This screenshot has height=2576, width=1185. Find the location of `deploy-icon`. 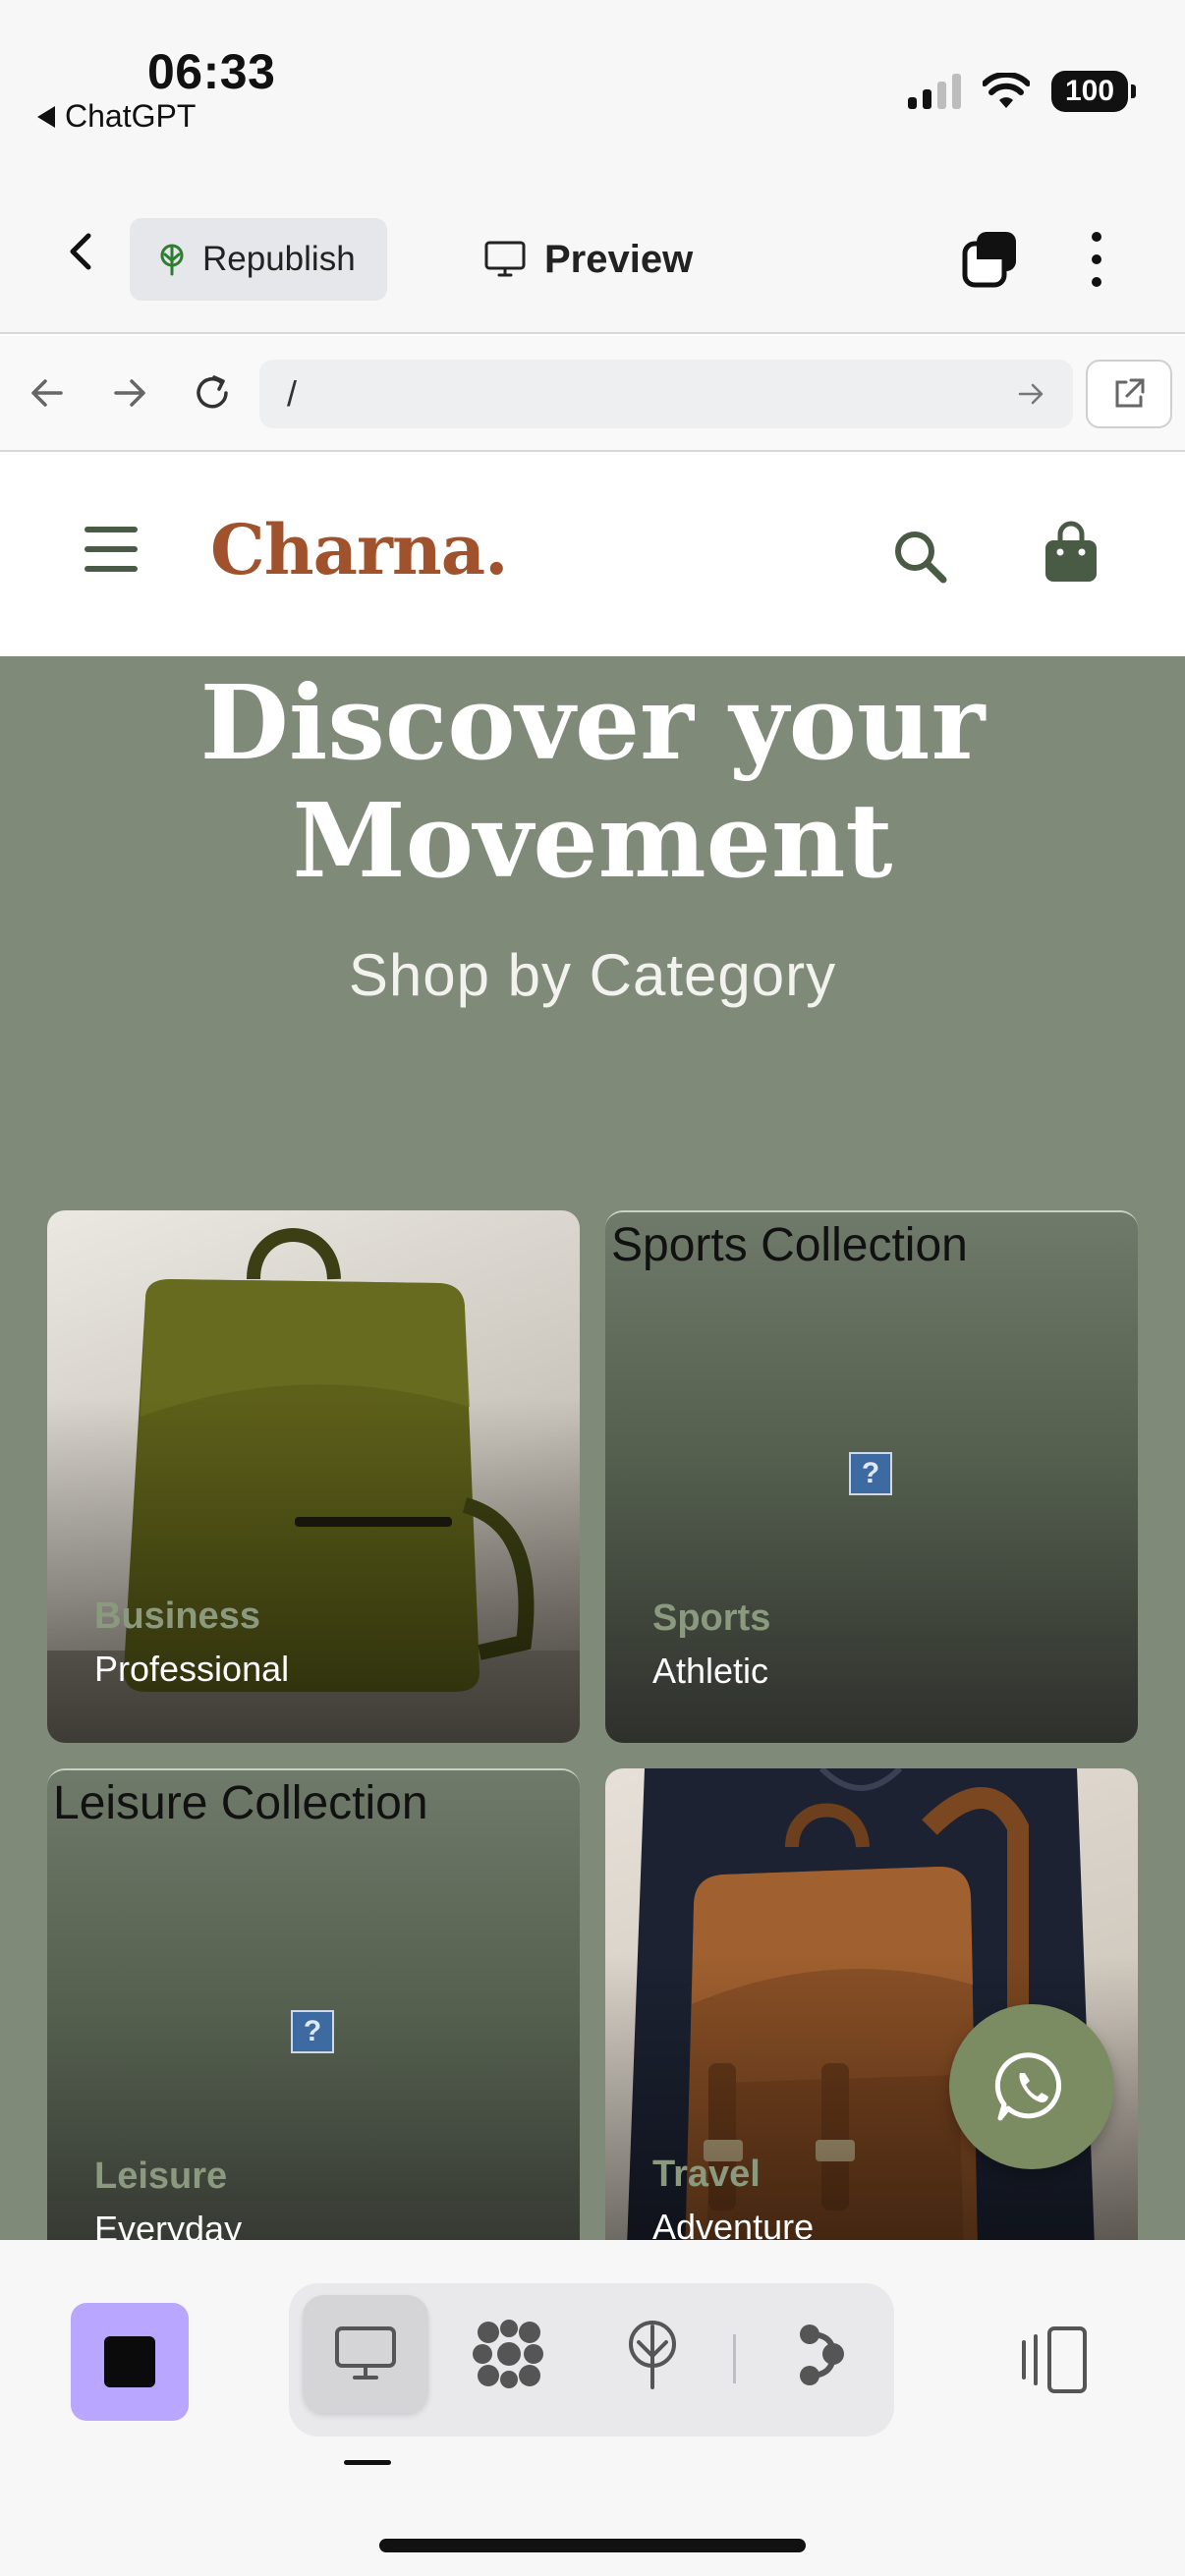

deploy-icon is located at coordinates (653, 2355).